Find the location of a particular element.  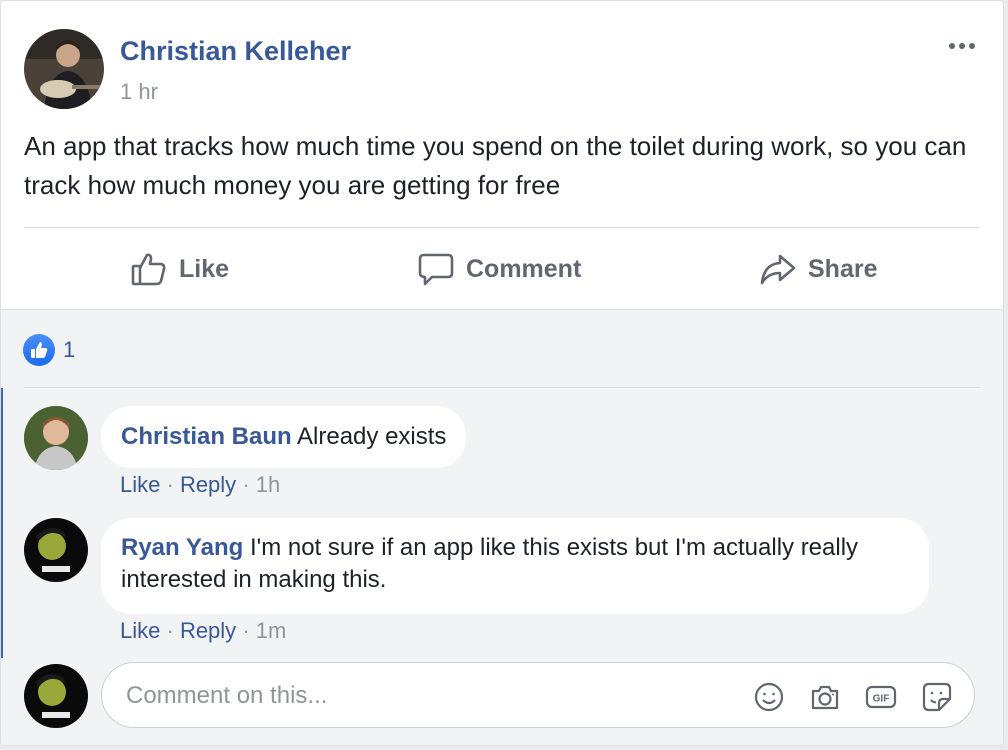

author-name: Christian Kelleher is located at coordinates (235, 51).